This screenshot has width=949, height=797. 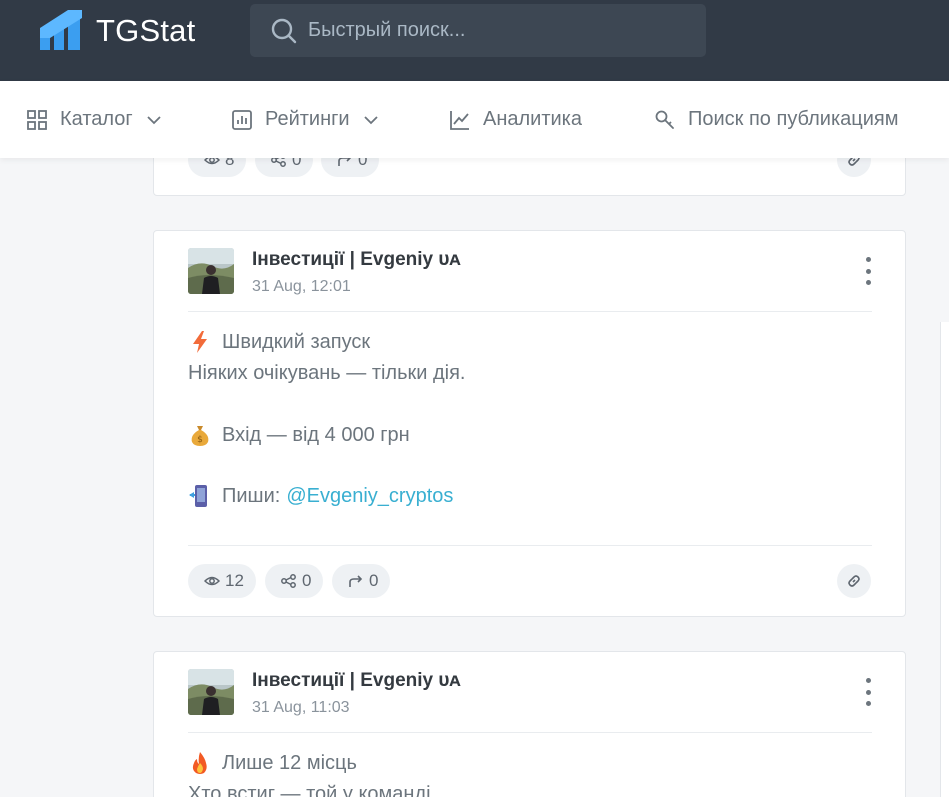 I want to click on search-input, so click(x=498, y=30).